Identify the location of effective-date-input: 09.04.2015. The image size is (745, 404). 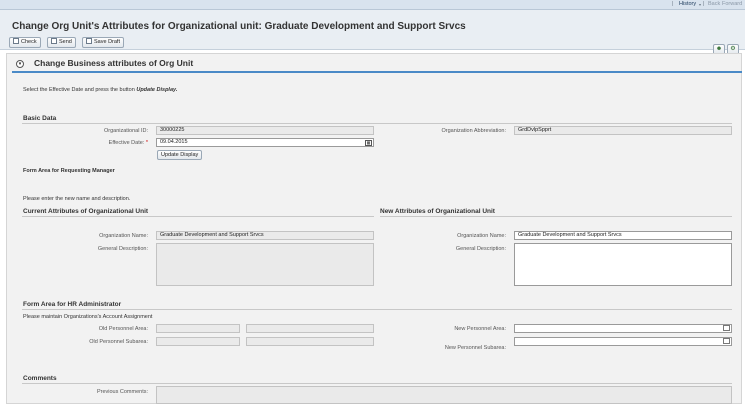
(265, 142).